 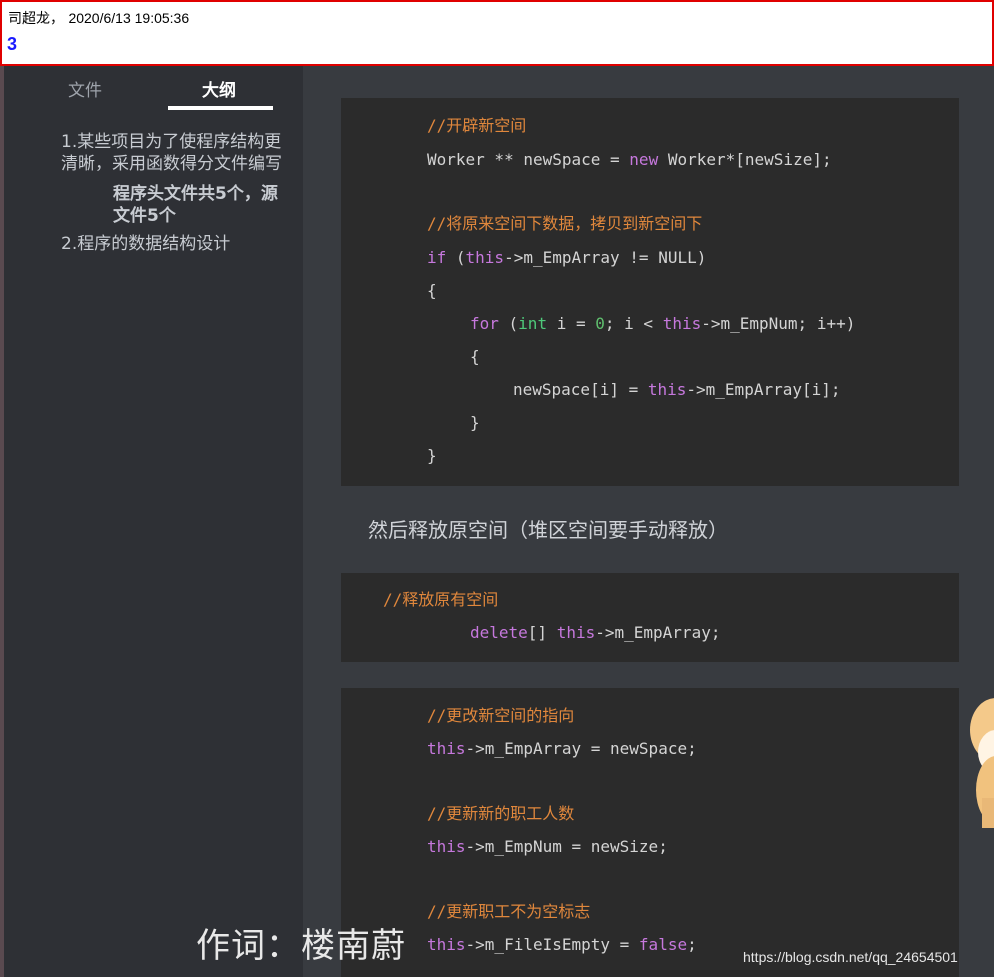 I want to click on outline-item-1: 1.某些项目为了使程序结构更清晰，采用函数得分文件编写, so click(x=172, y=153).